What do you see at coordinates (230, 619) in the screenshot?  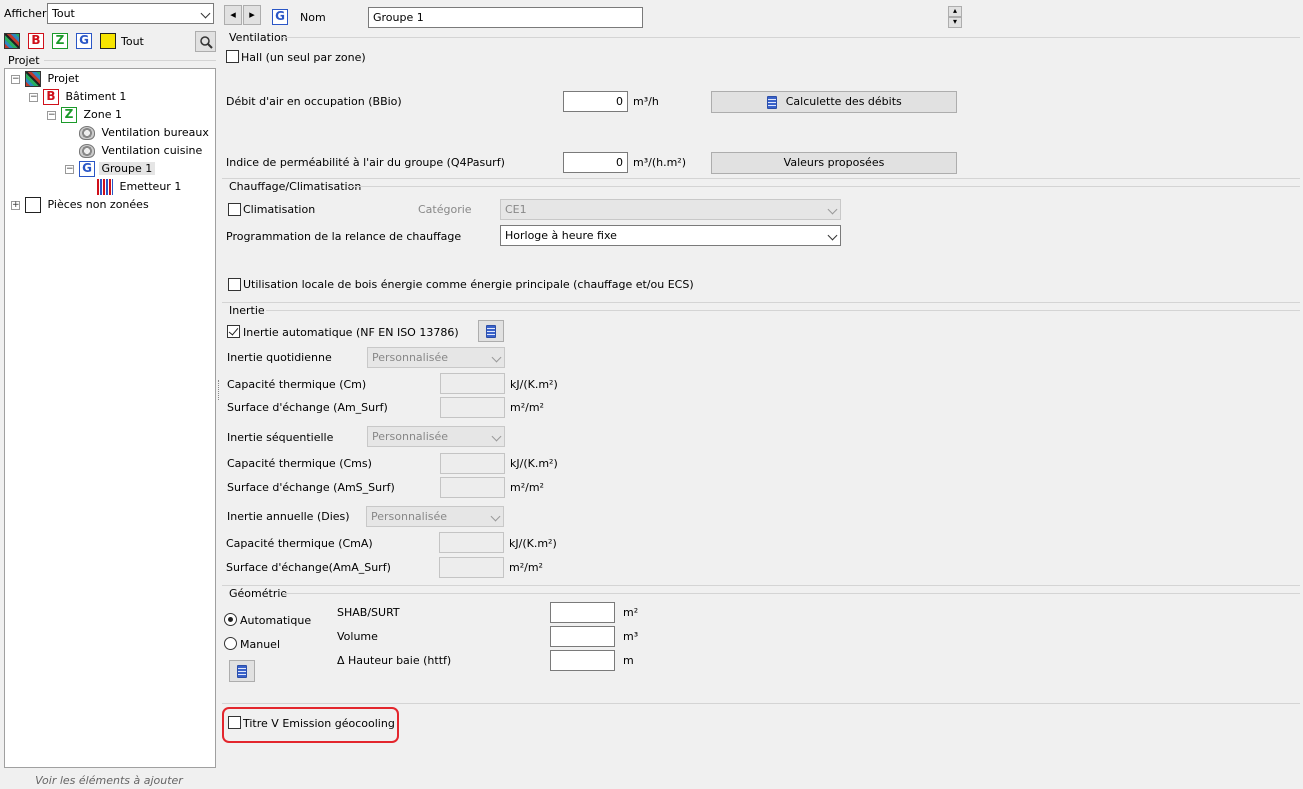 I see `automatique-radio` at bounding box center [230, 619].